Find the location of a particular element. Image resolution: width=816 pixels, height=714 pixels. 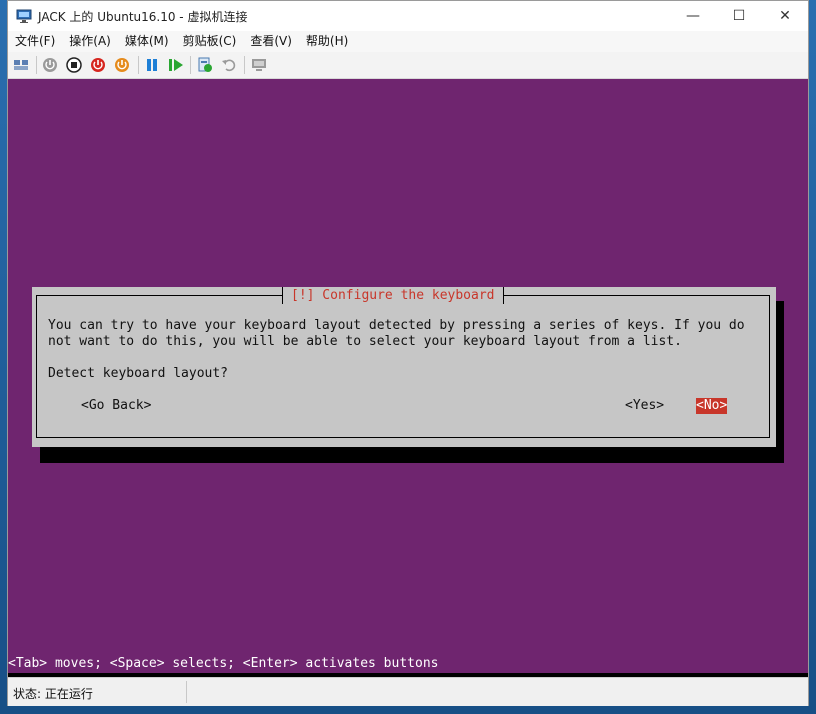

minimize-icon: — is located at coordinates (693, 16).